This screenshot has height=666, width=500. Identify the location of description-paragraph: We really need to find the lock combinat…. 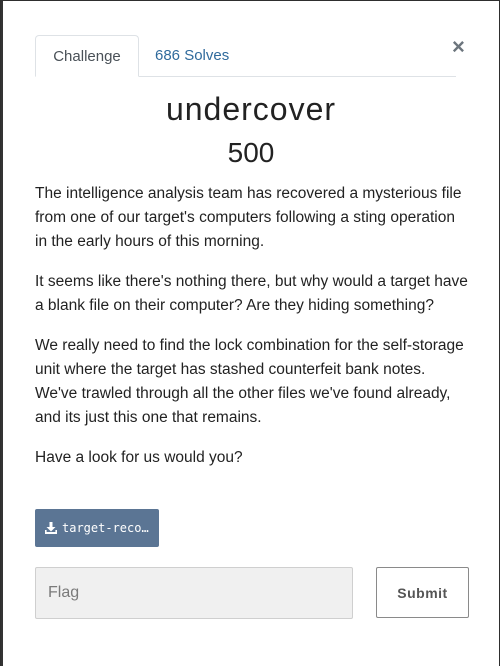
(249, 381).